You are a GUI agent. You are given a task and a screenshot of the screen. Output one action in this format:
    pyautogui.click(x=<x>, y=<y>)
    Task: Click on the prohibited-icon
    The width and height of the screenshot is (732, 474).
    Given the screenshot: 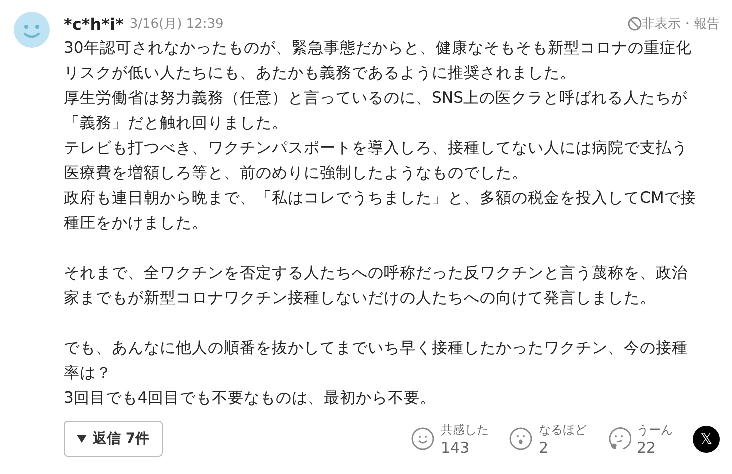 What is the action you would take?
    pyautogui.click(x=635, y=24)
    